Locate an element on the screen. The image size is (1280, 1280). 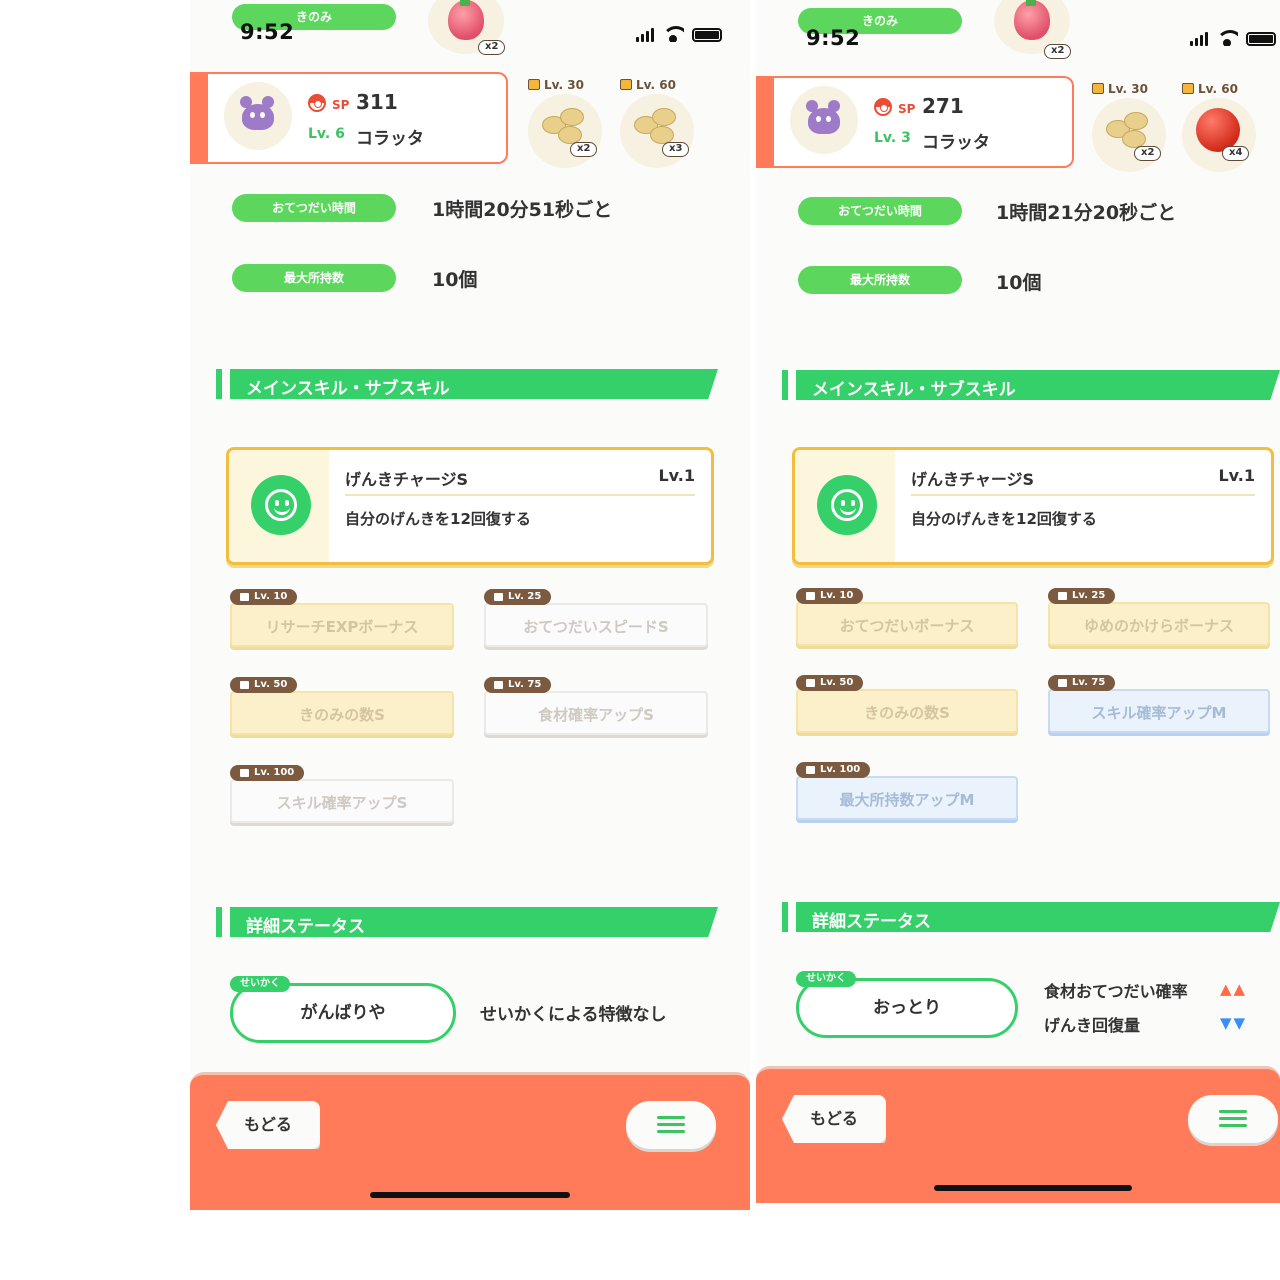
sub-skill-name: スキル確率アップM is located at coordinates (1159, 711).